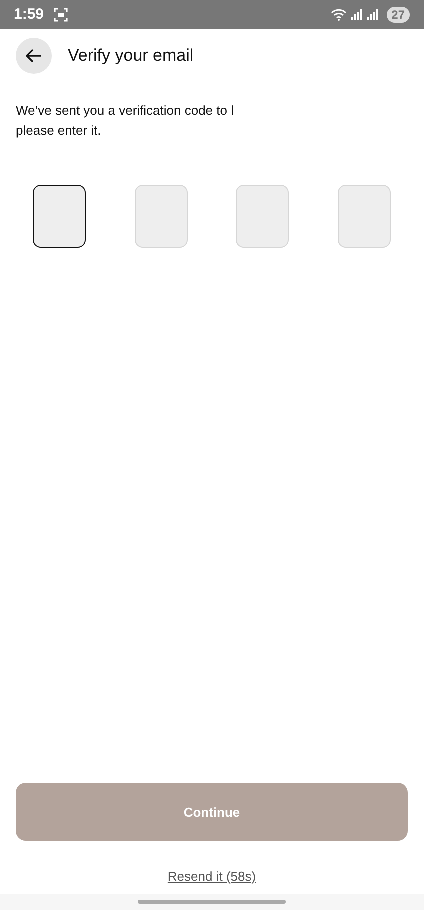  I want to click on battery-indicator: 27, so click(398, 14).